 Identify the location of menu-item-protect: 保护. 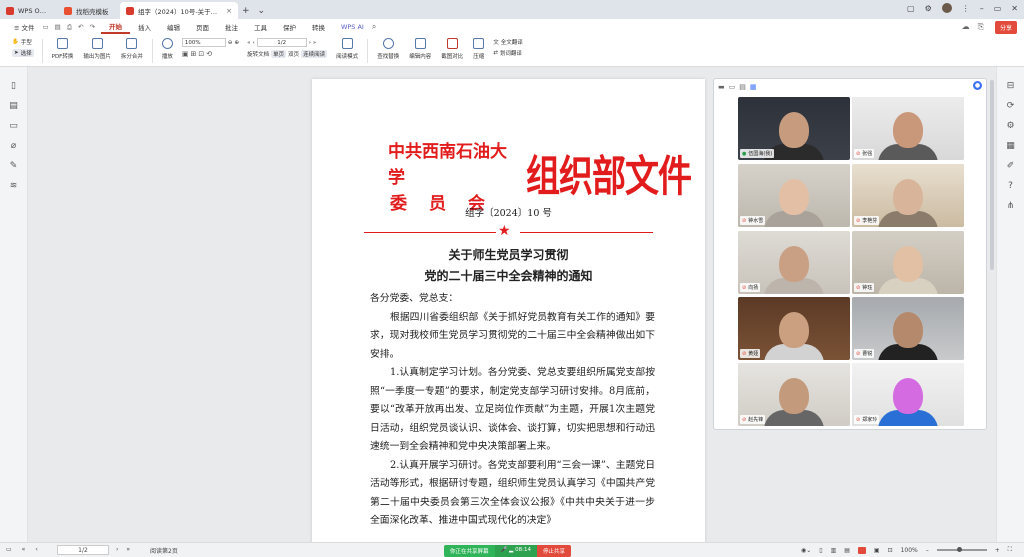
(289, 27).